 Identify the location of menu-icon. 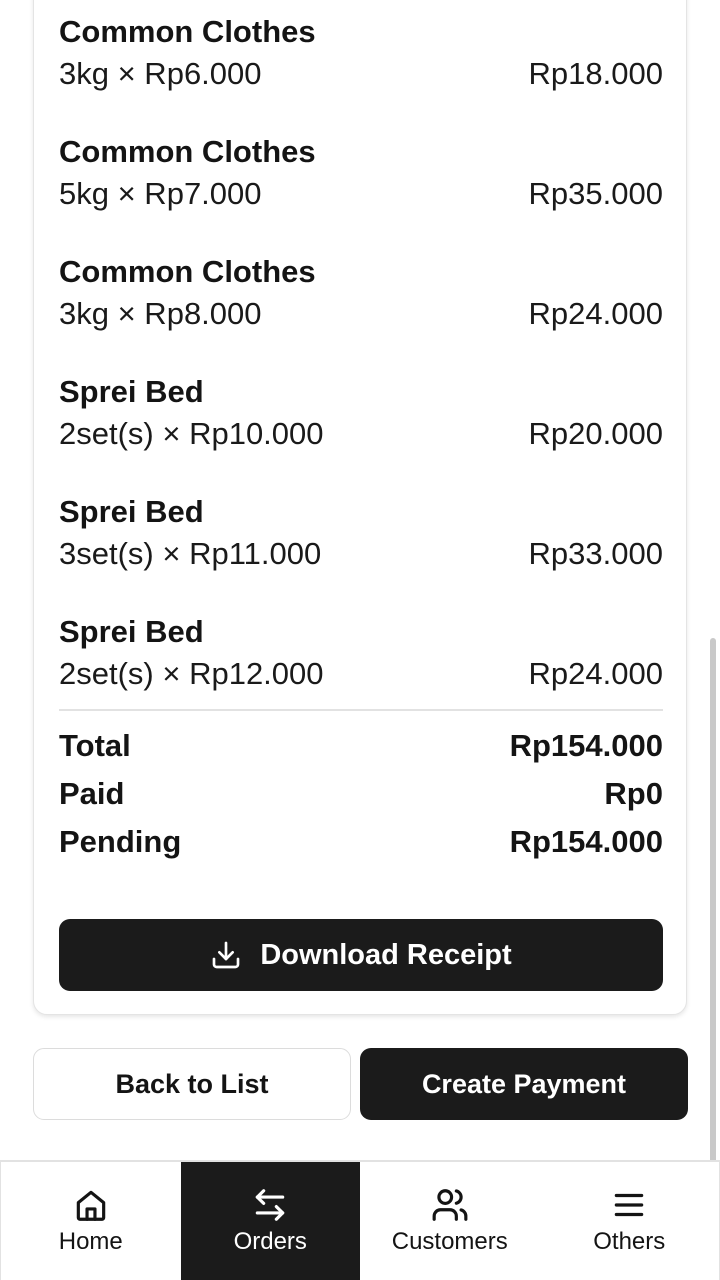
(629, 1205).